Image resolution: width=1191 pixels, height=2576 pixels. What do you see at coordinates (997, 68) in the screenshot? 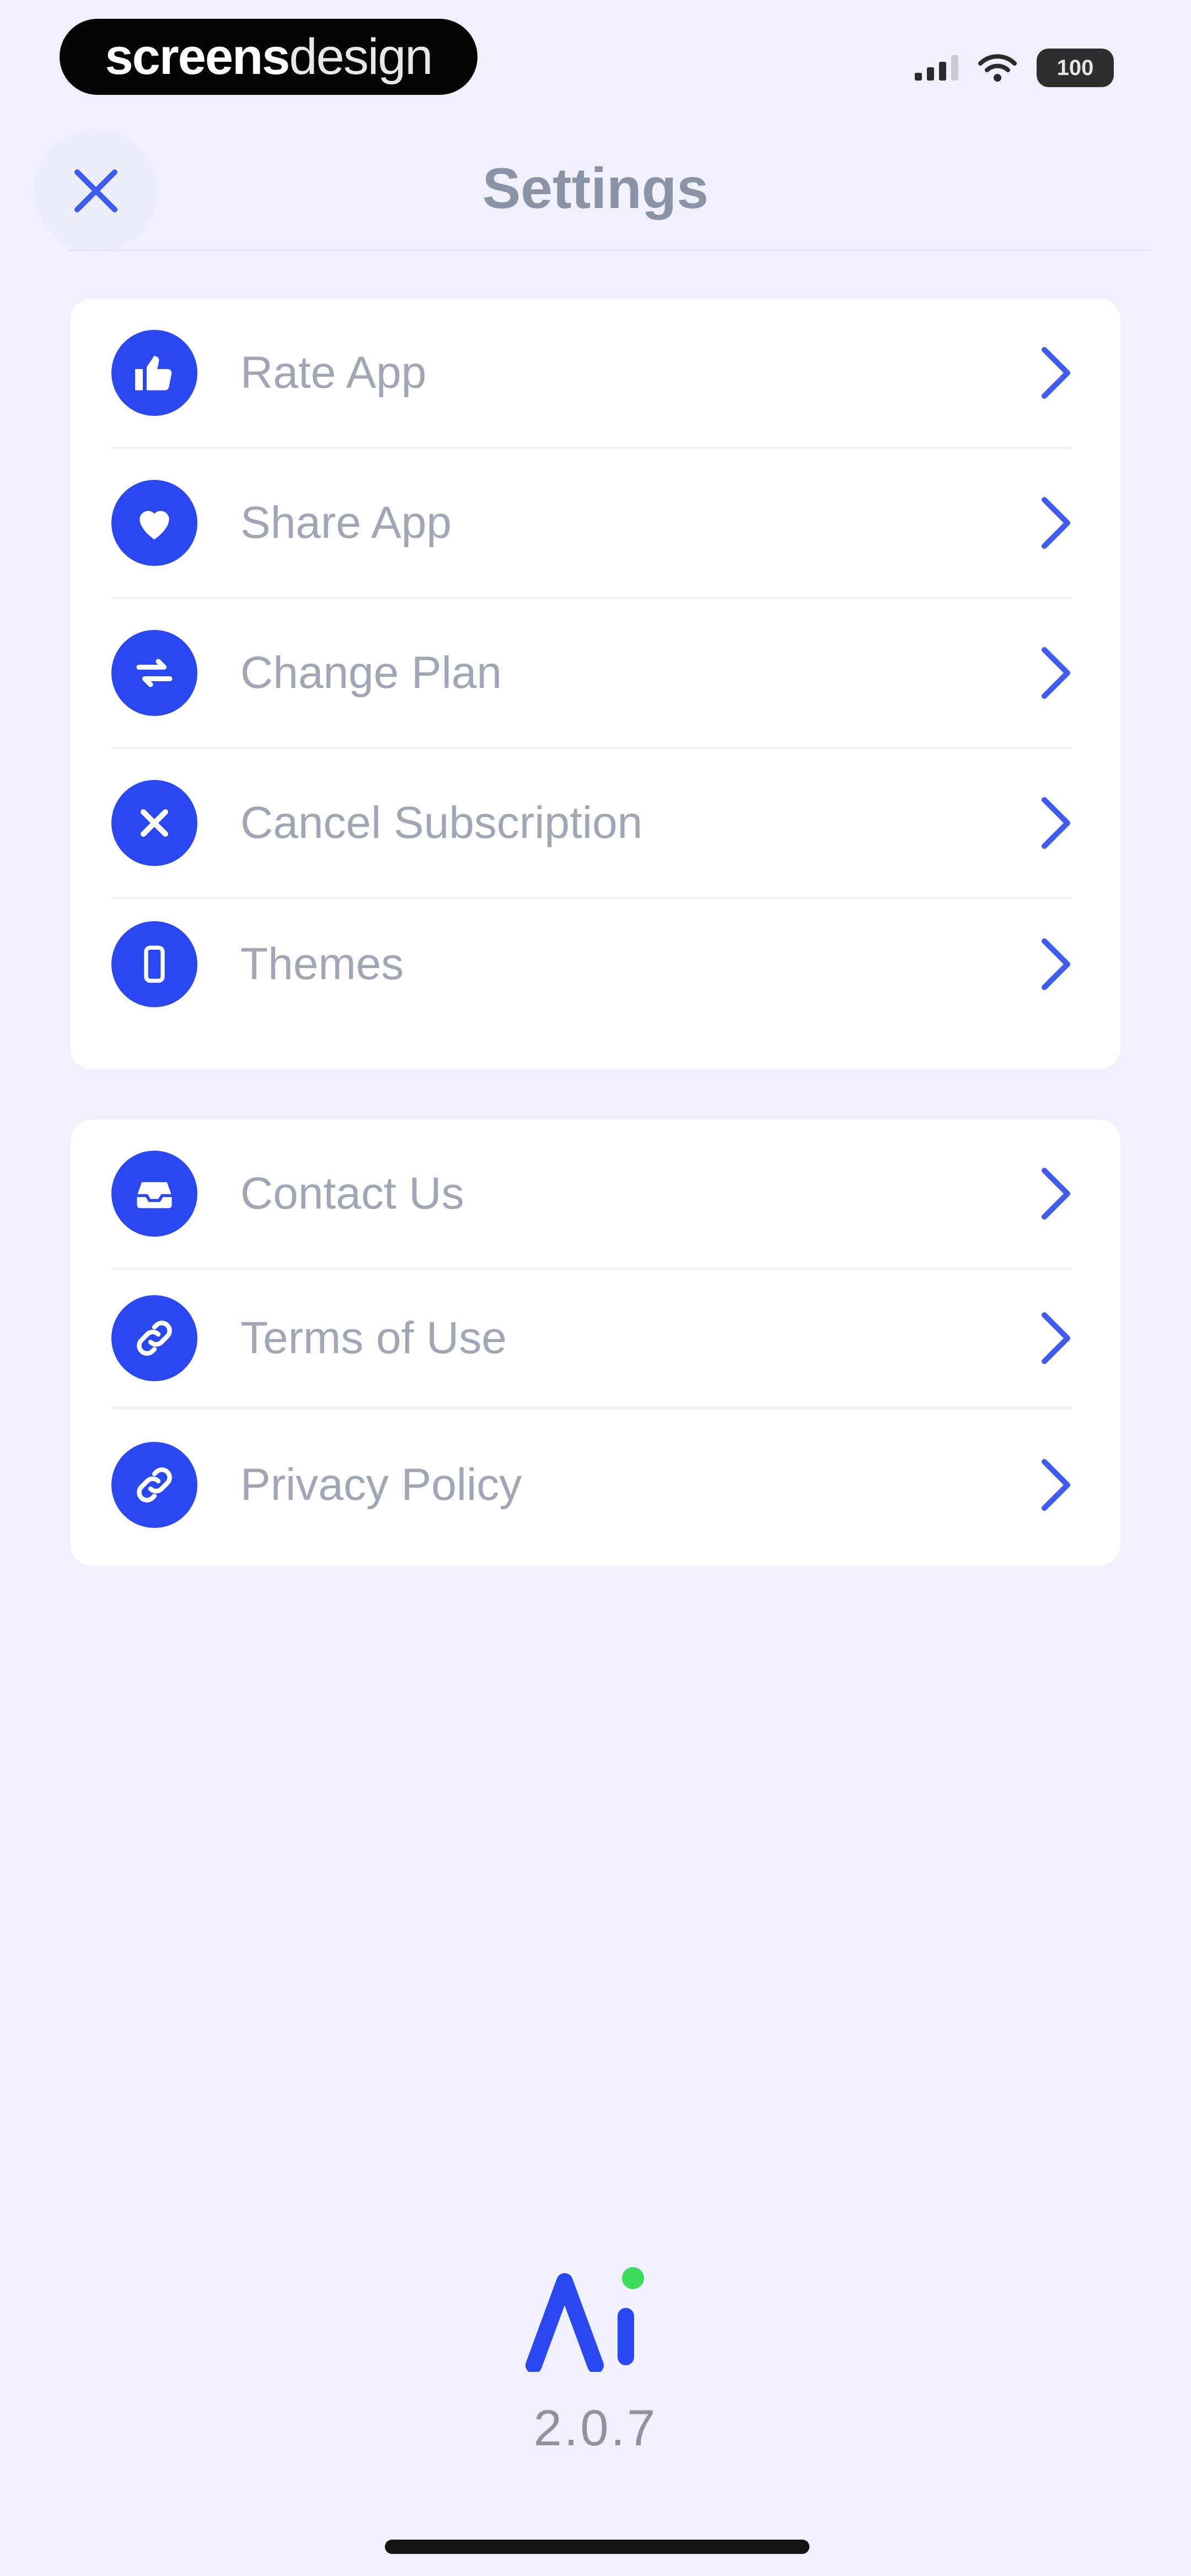
I see `wifi-icon` at bounding box center [997, 68].